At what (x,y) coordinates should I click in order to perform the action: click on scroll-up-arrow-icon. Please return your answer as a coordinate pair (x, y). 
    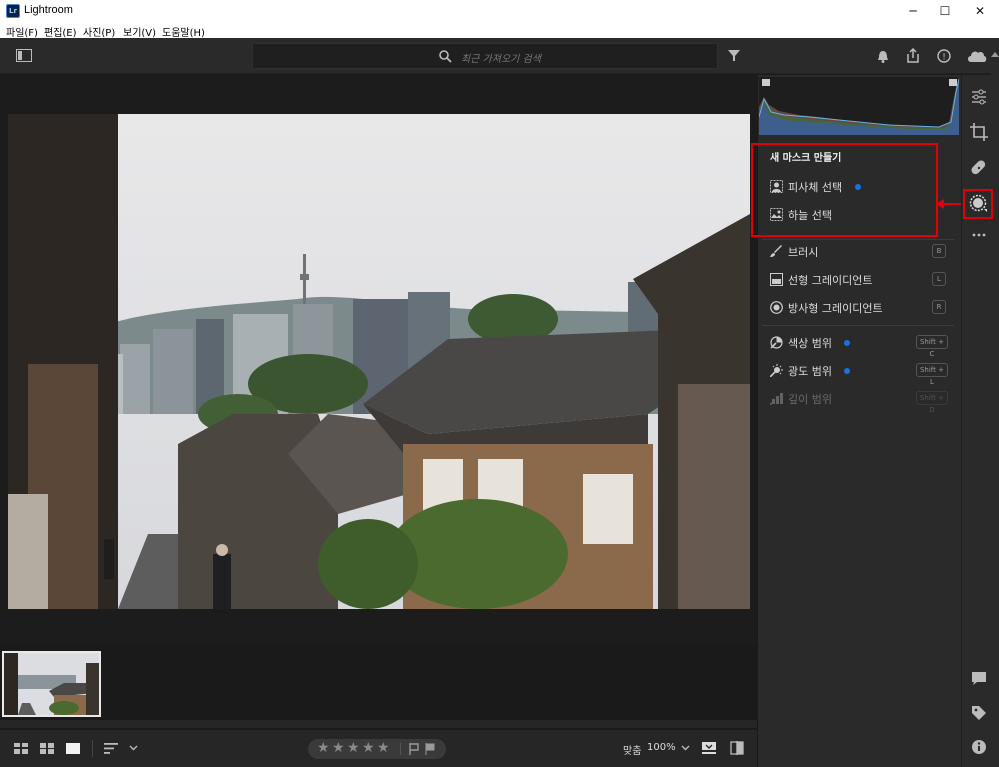
    Looking at the image, I should click on (995, 54).